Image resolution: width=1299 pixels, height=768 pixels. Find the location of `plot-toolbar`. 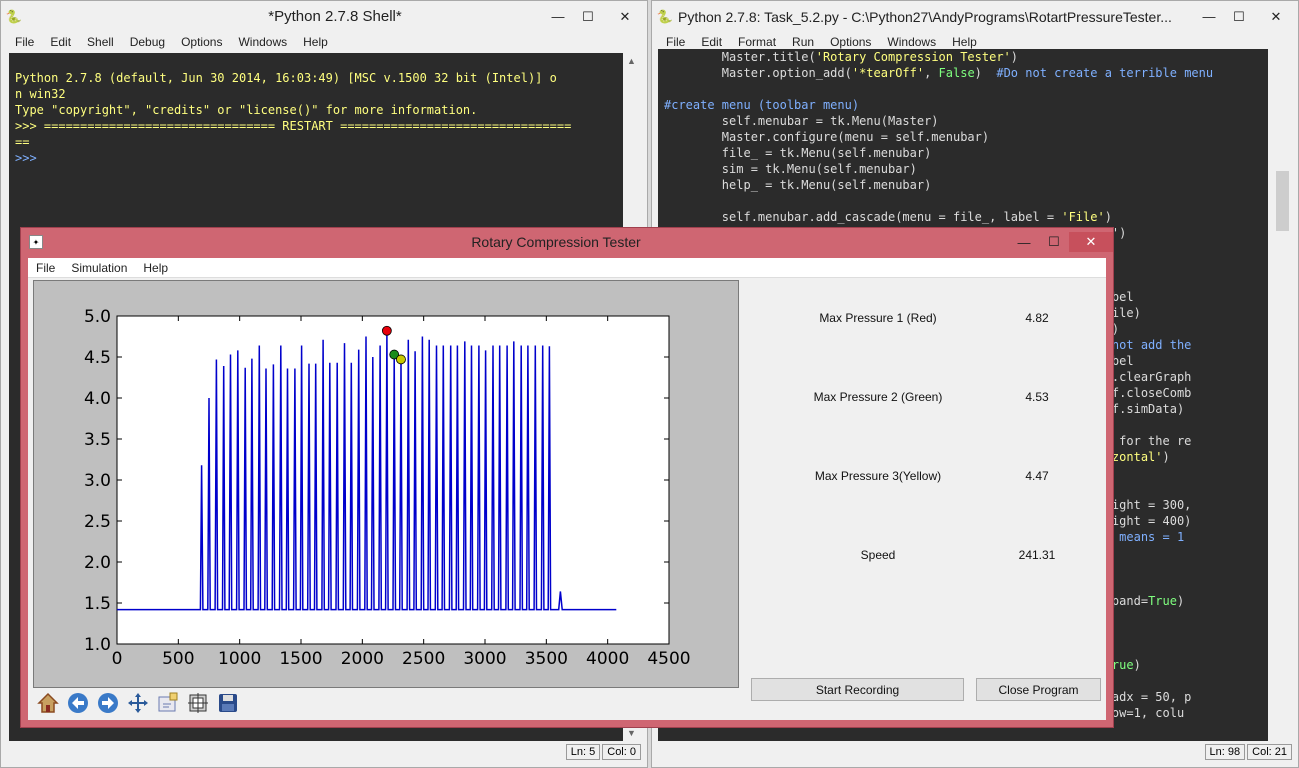

plot-toolbar is located at coordinates (138, 704).